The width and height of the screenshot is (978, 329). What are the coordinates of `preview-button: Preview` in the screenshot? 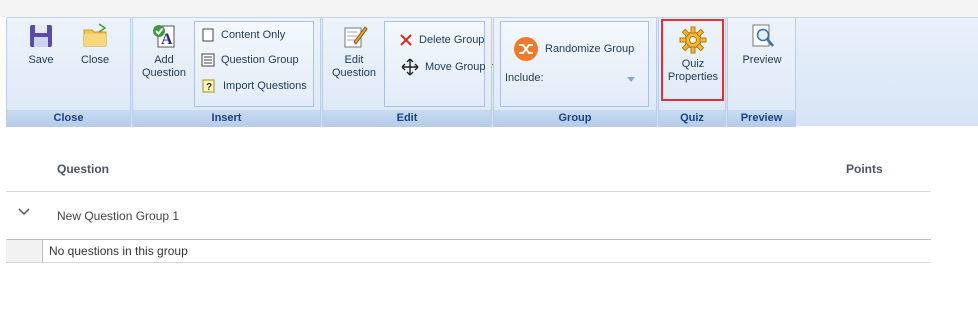 It's located at (762, 44).